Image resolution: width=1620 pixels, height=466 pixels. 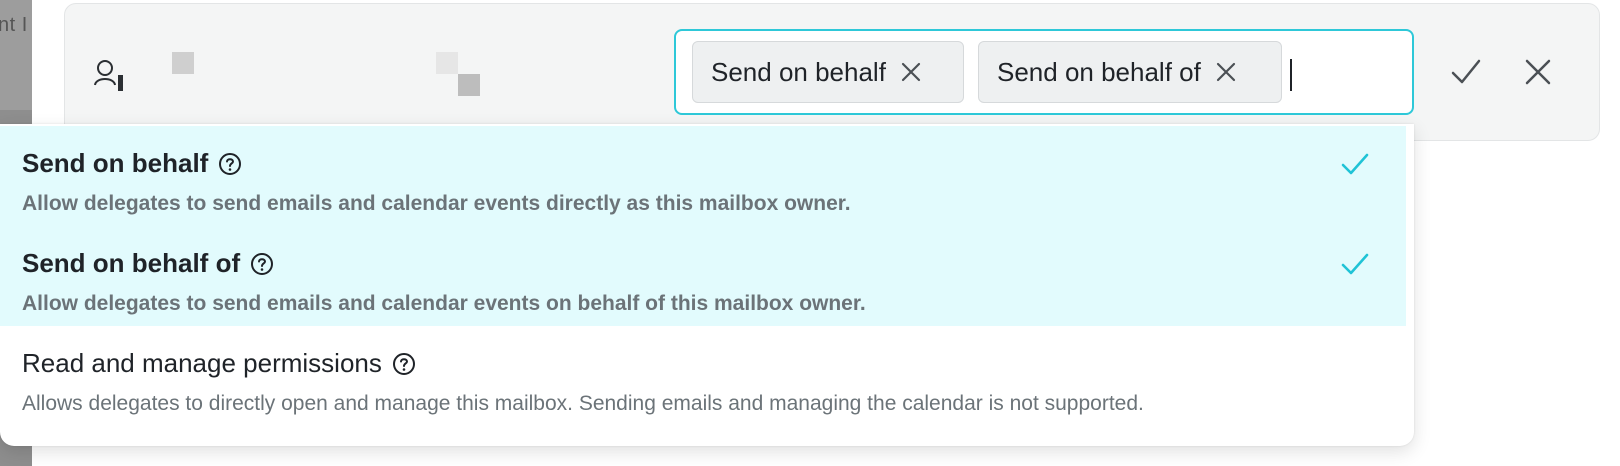 I want to click on text-caret, so click(x=1291, y=75).